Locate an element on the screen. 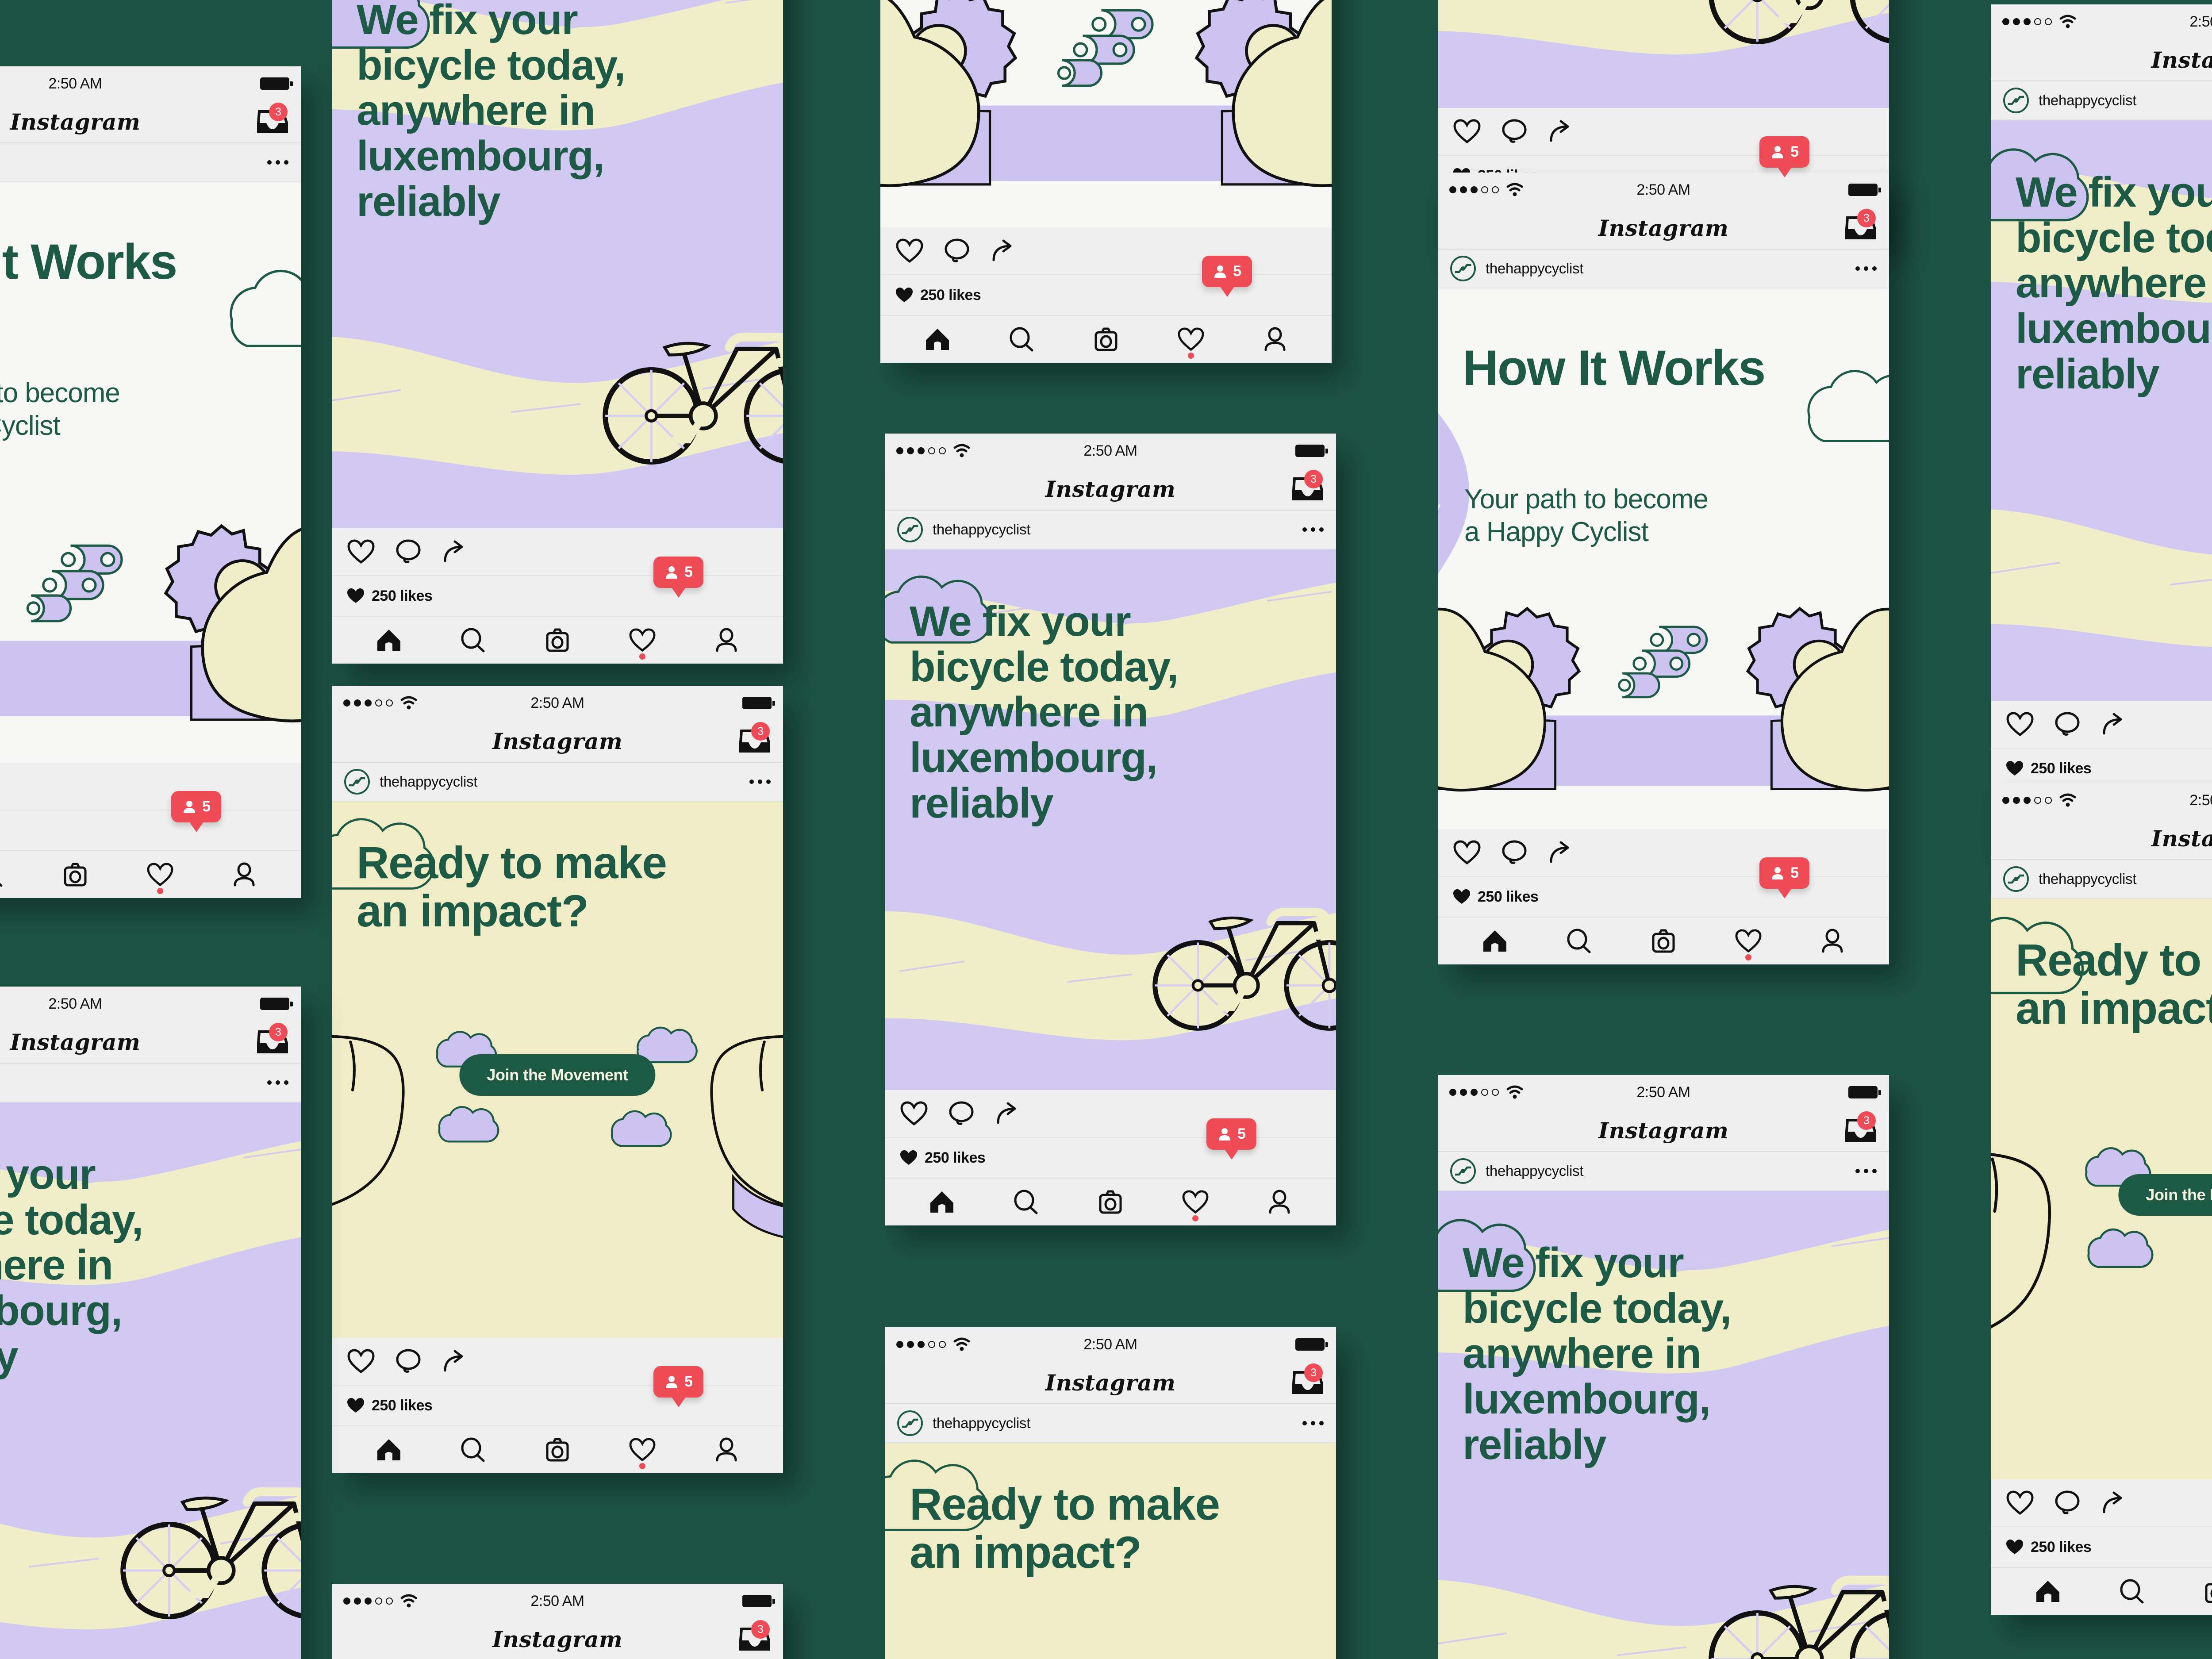 The width and height of the screenshot is (2212, 1659). search-icon is located at coordinates (473, 1449).